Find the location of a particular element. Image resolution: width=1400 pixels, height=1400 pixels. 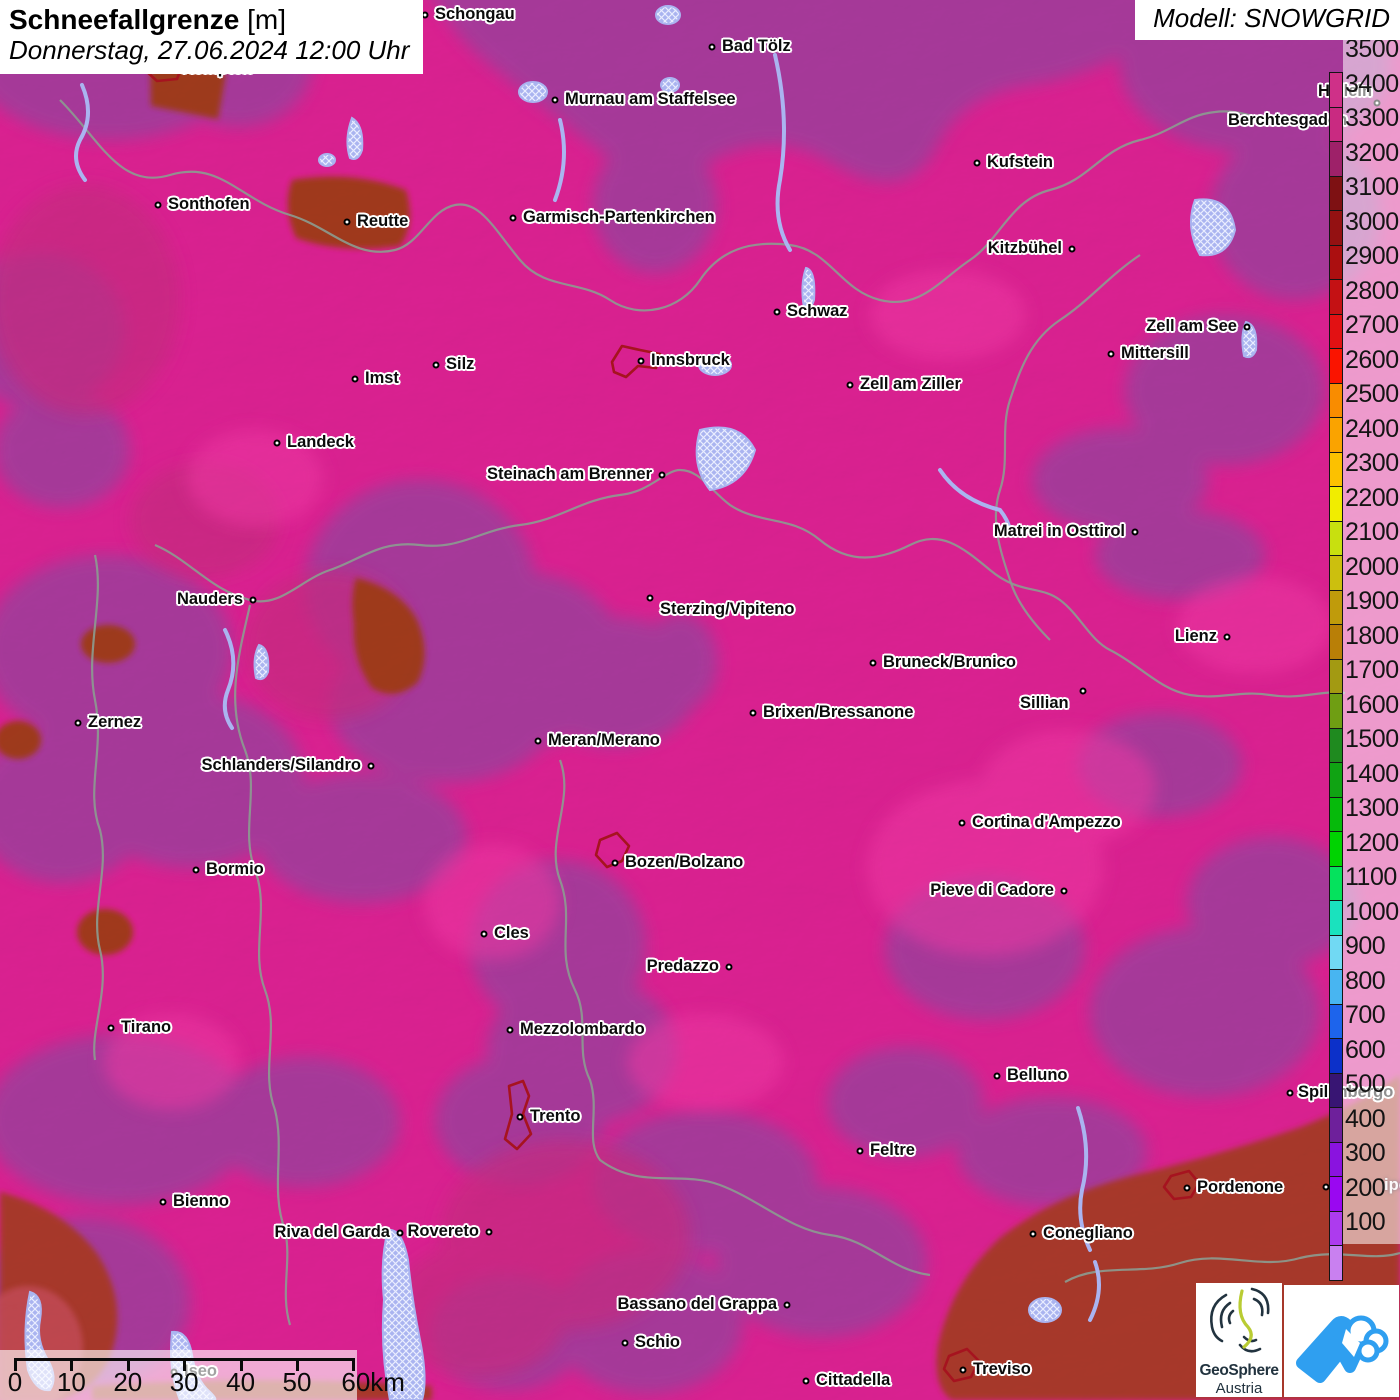

city-label: Rovereto is located at coordinates (443, 1231).